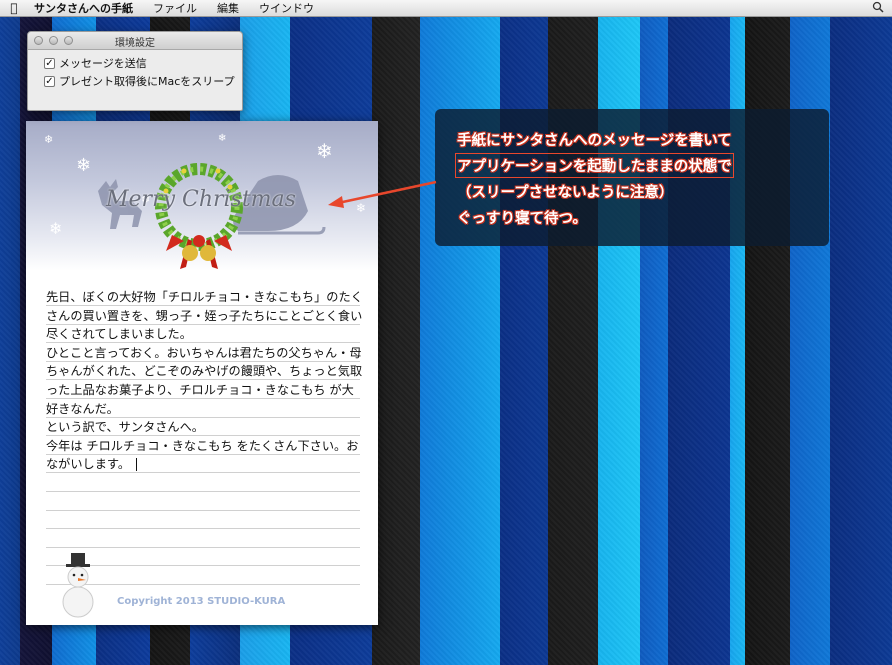  I want to click on menu-bar:  サンタさんへの手紙 ファイル 編集 ウインドウ, so click(446, 8).